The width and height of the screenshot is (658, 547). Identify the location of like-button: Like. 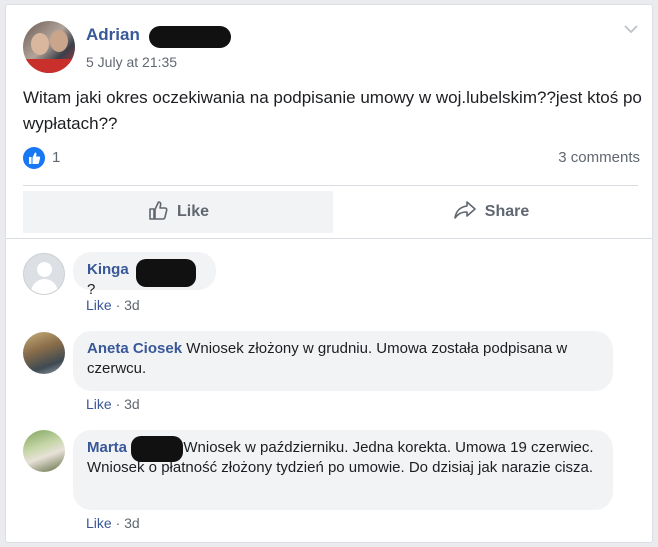
(178, 212).